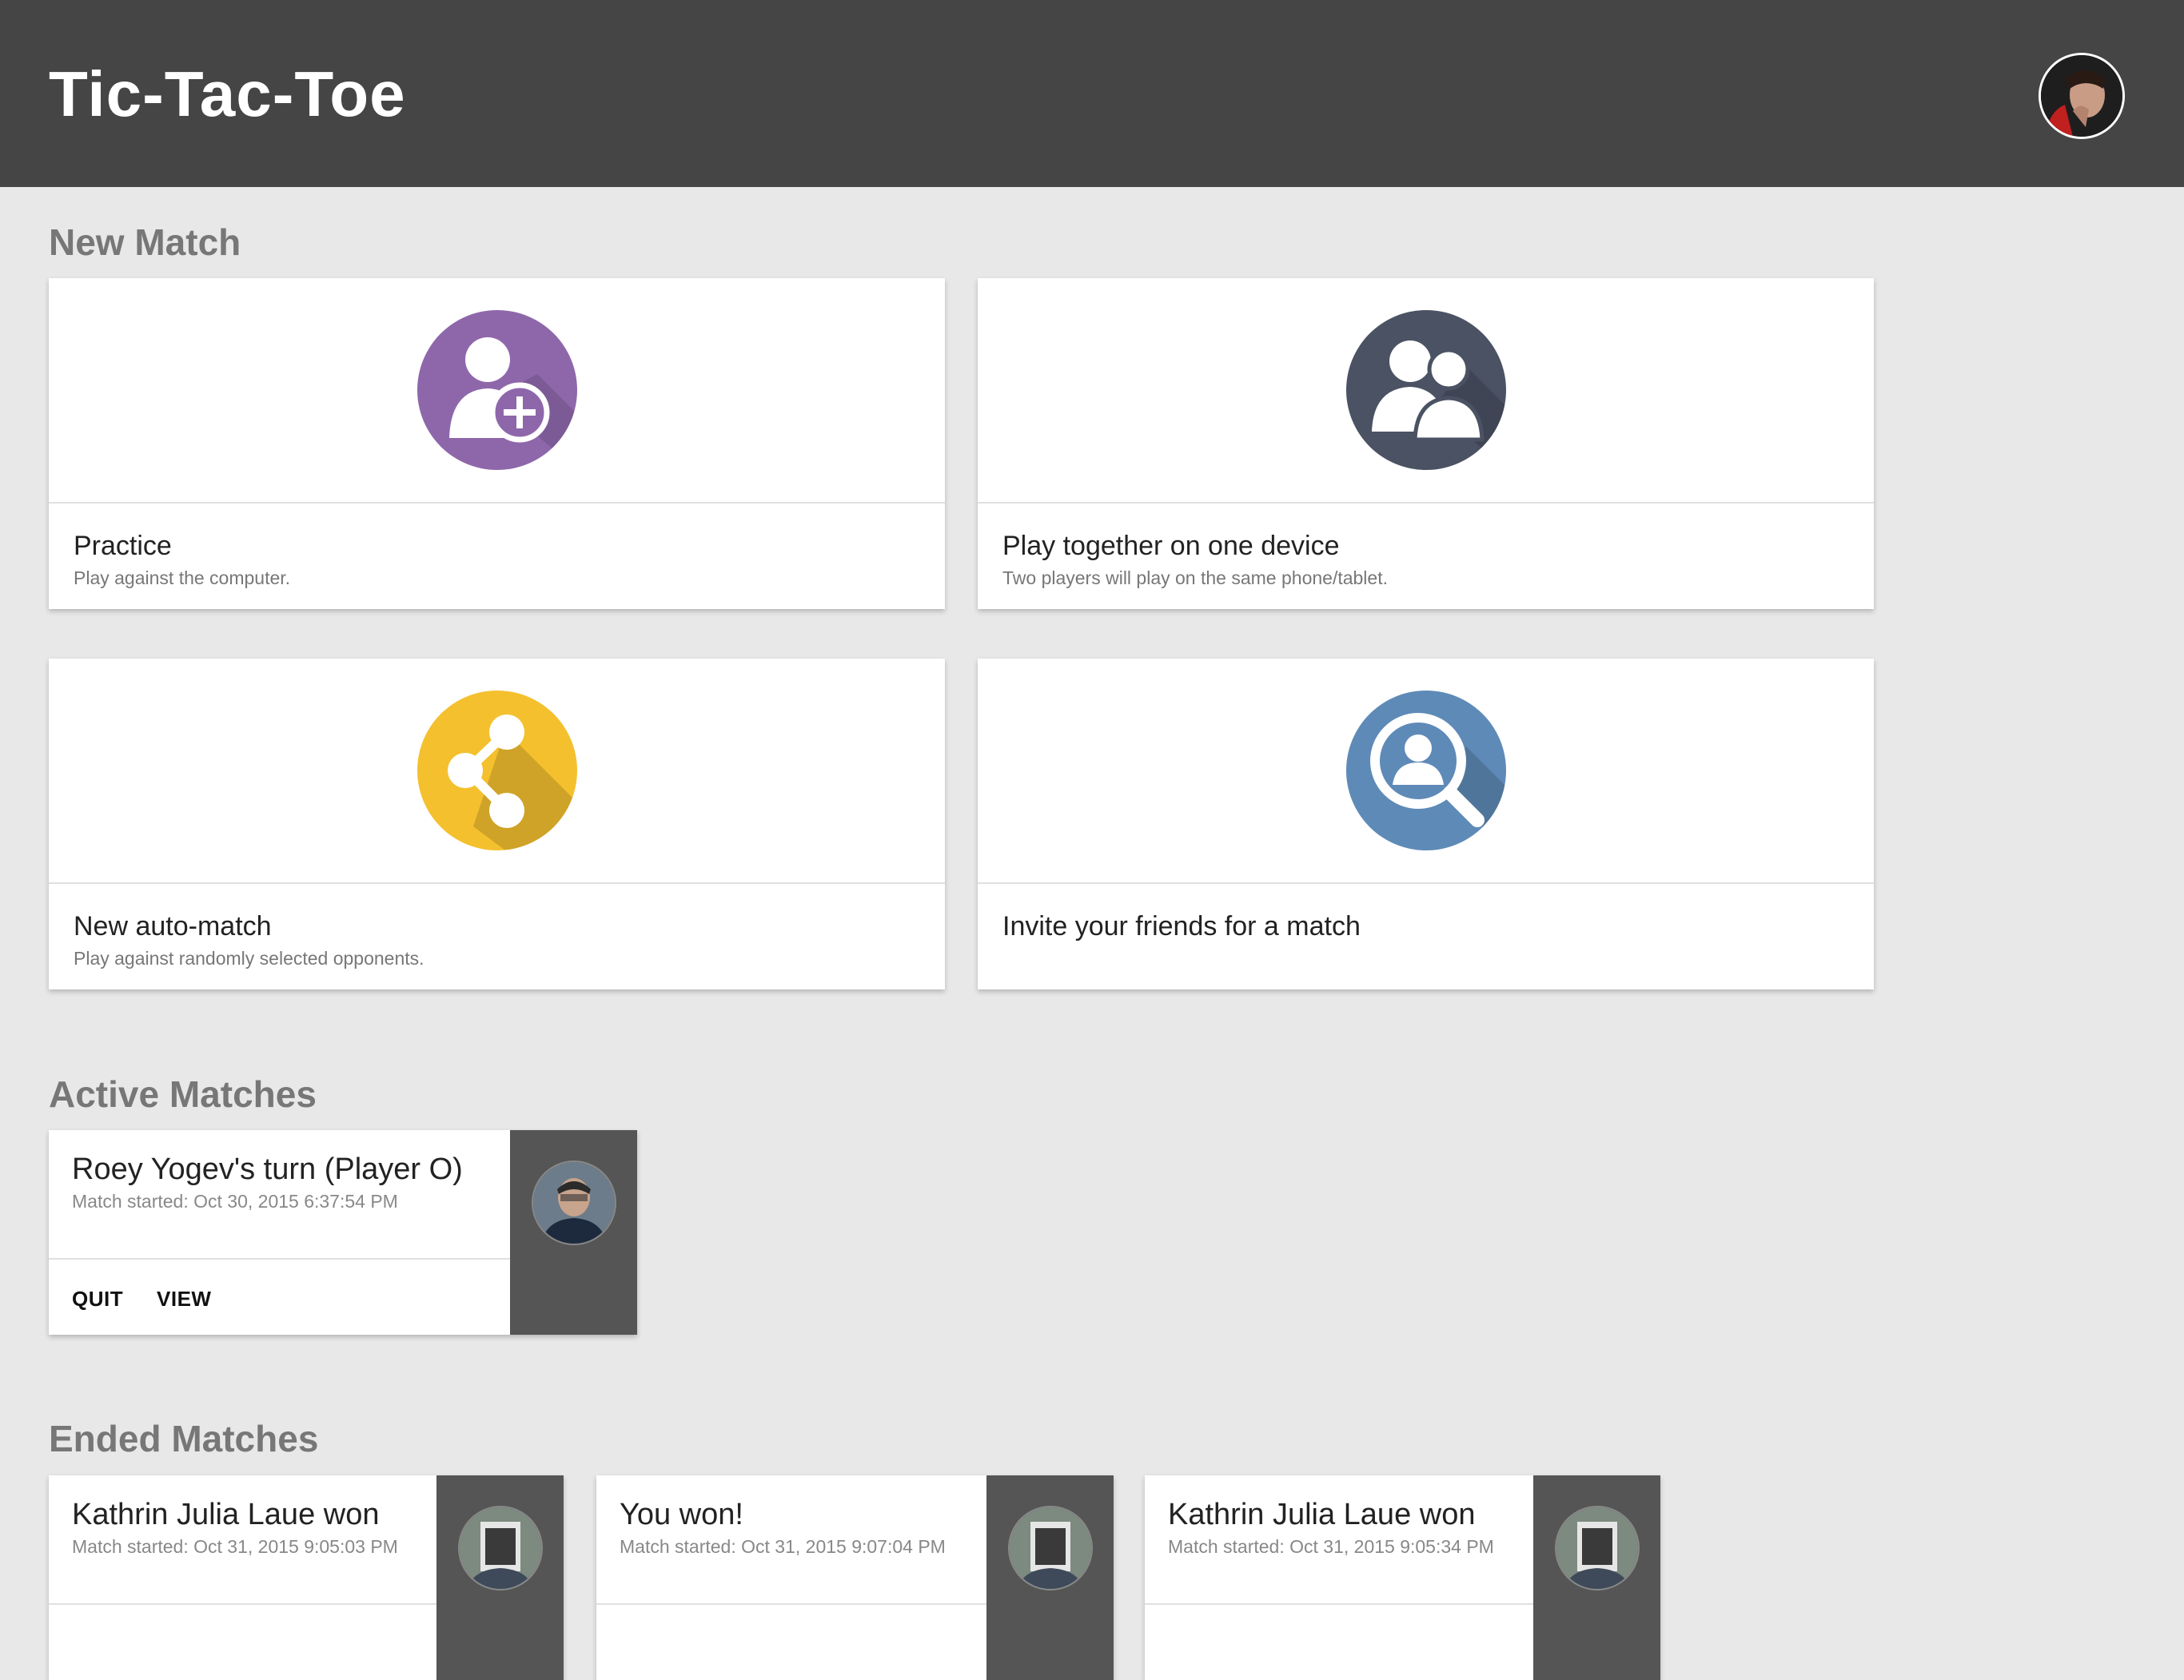  What do you see at coordinates (681, 1514) in the screenshot?
I see `match-title: You won!` at bounding box center [681, 1514].